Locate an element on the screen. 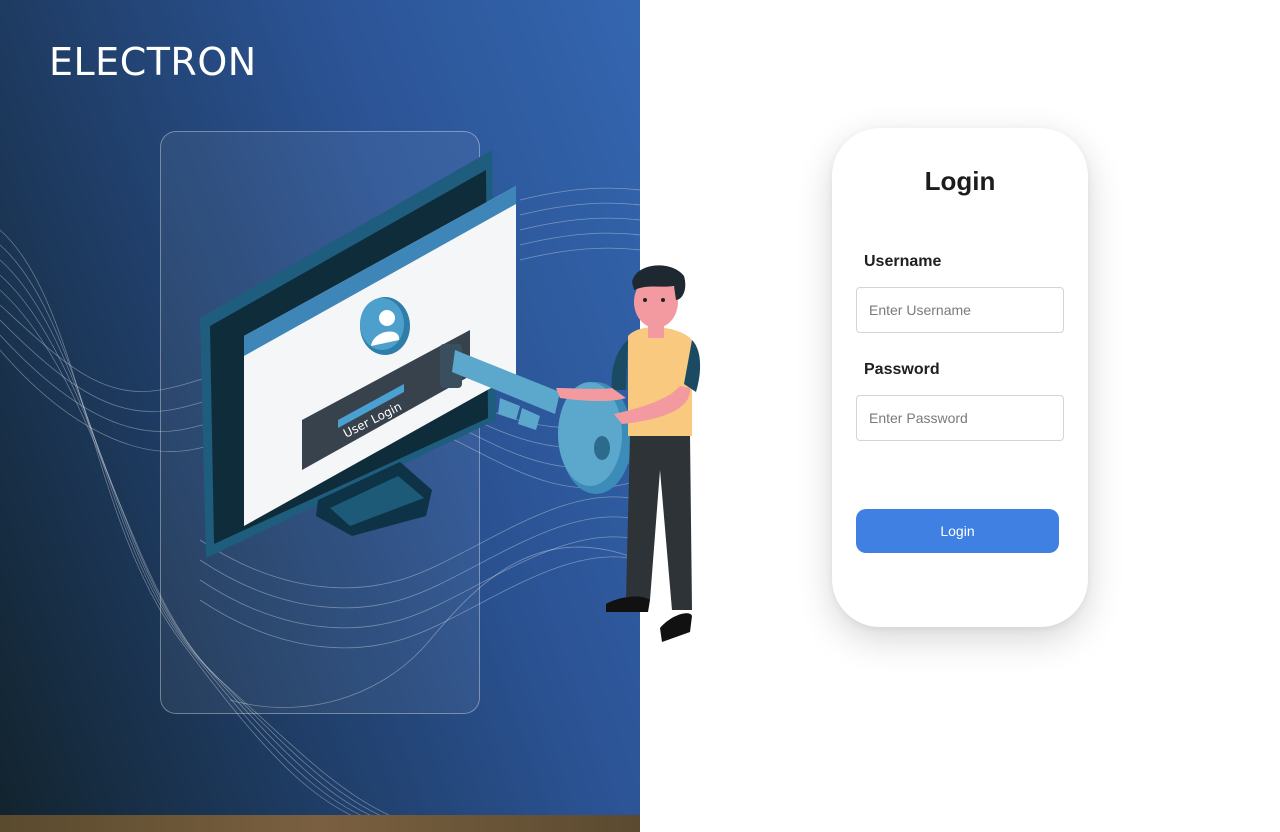 This screenshot has width=1280, height=832. login-card: Login Username Password Login is located at coordinates (960, 377).